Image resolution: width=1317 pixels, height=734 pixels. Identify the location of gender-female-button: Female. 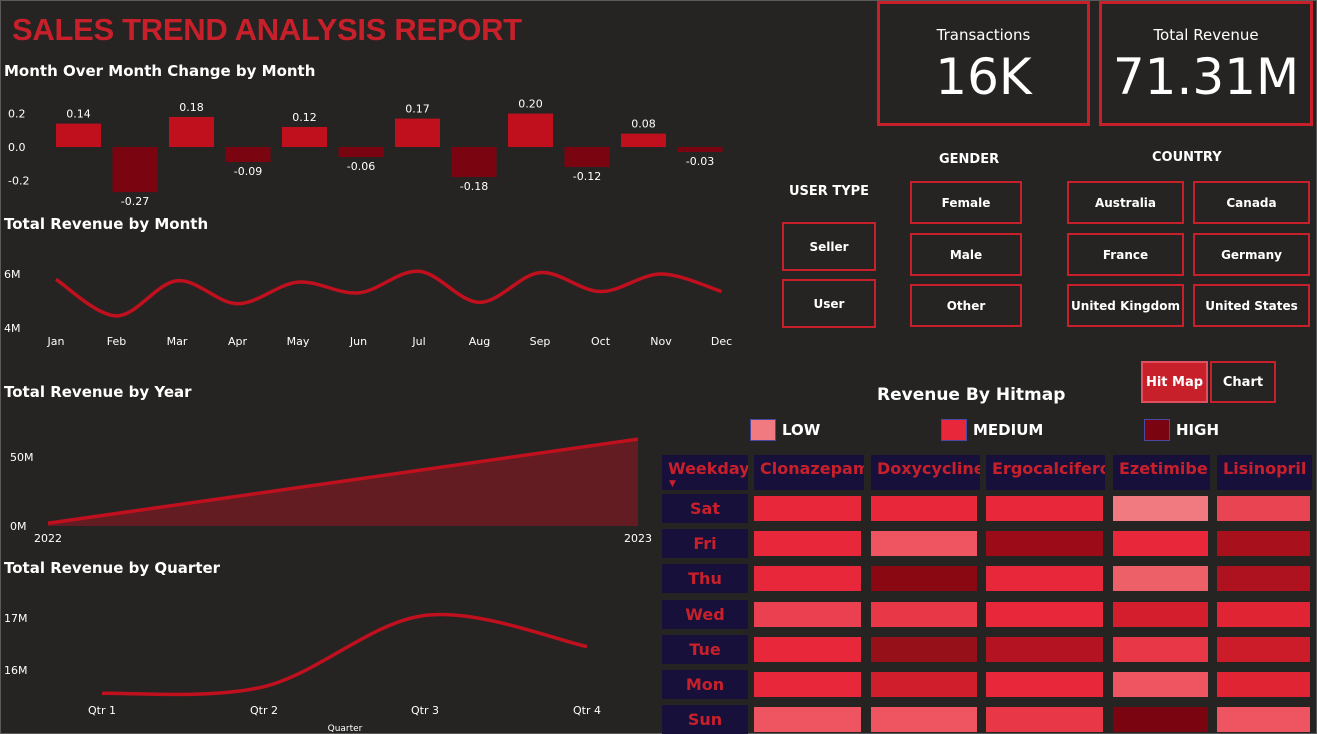
(966, 202).